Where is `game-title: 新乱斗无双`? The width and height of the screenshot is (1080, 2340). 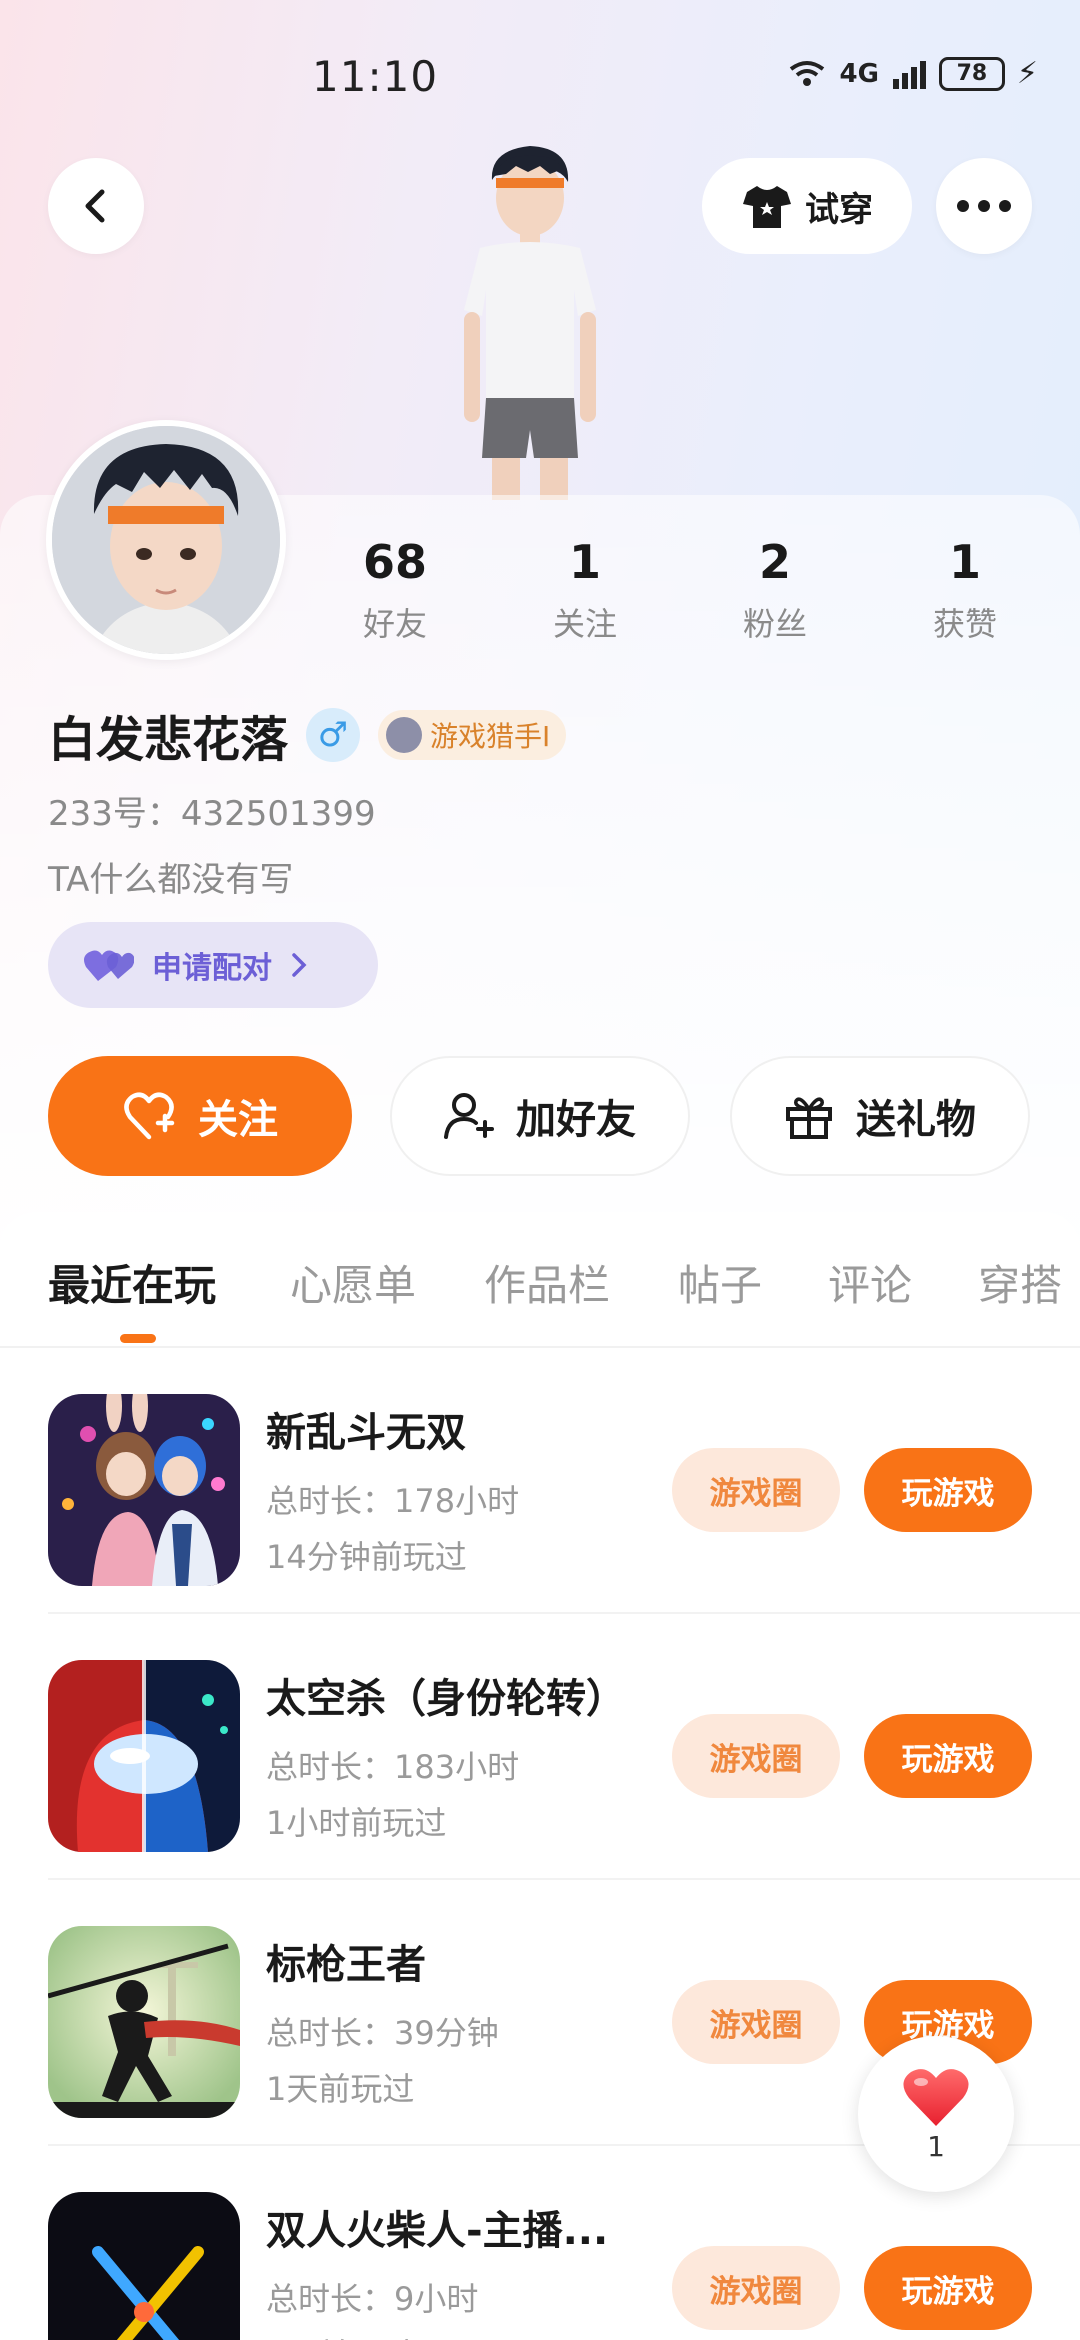
game-title: 新乱斗无双 is located at coordinates (366, 1433).